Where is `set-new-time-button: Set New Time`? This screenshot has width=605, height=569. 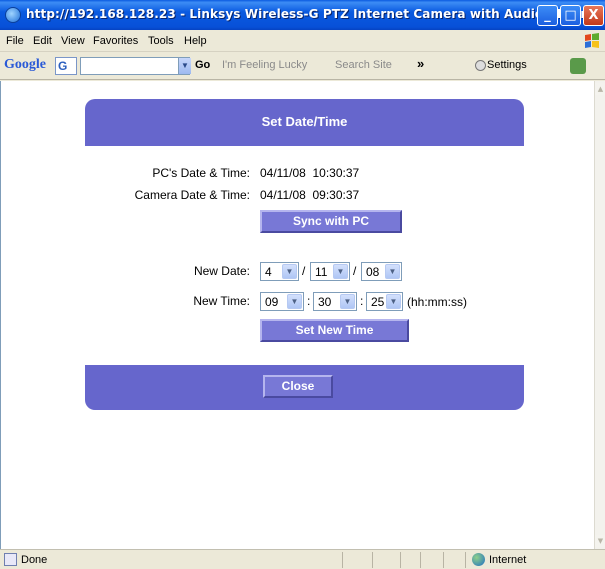 set-new-time-button: Set New Time is located at coordinates (334, 330).